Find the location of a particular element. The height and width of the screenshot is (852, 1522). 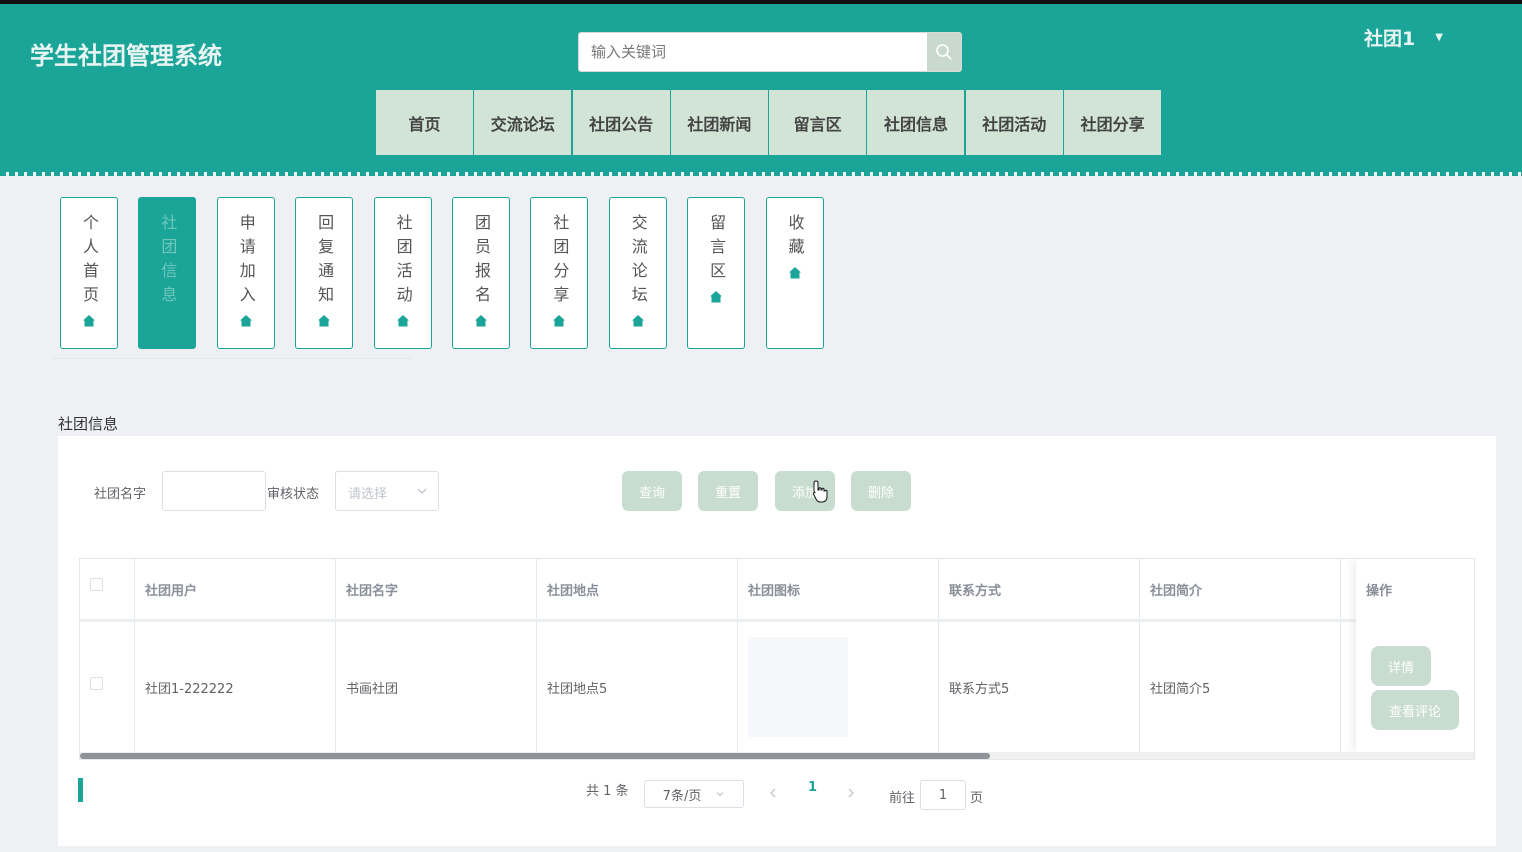

club-icon-image is located at coordinates (798, 687).